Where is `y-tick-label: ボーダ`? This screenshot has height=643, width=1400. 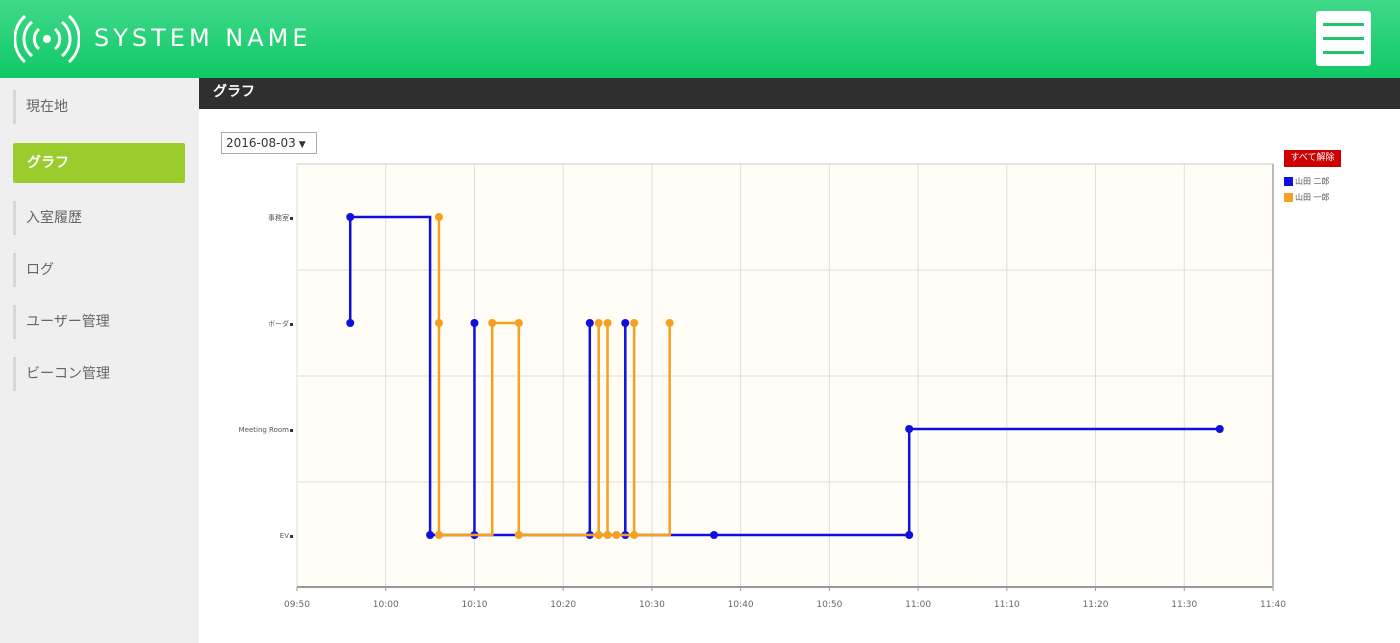 y-tick-label: ボーダ is located at coordinates (278, 323).